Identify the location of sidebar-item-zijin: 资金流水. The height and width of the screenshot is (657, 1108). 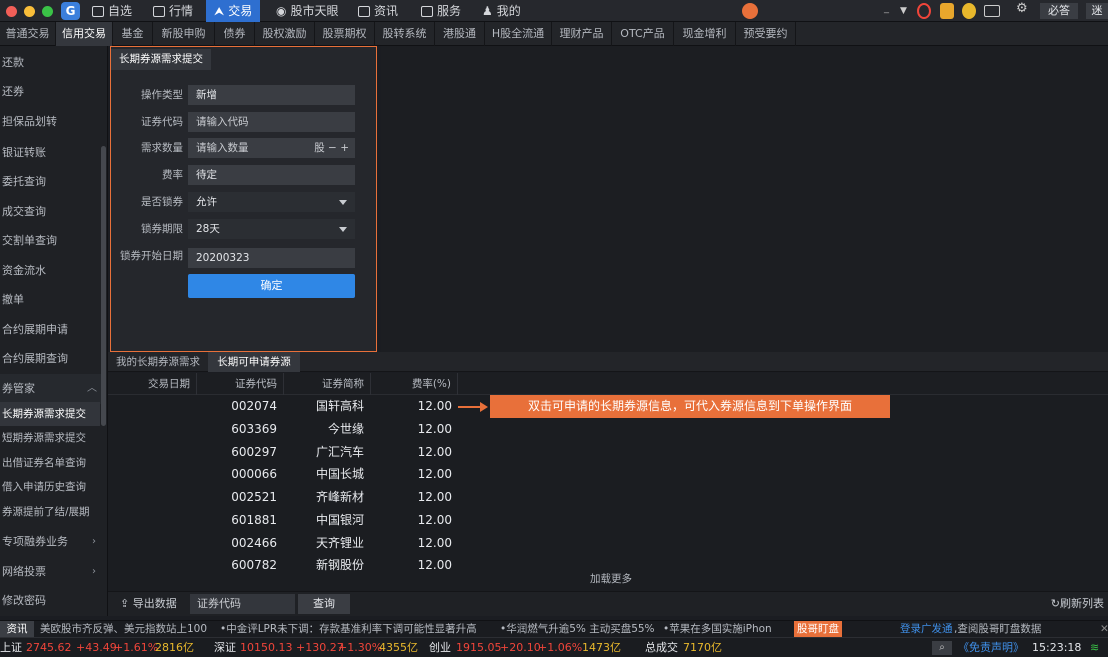
(50, 271).